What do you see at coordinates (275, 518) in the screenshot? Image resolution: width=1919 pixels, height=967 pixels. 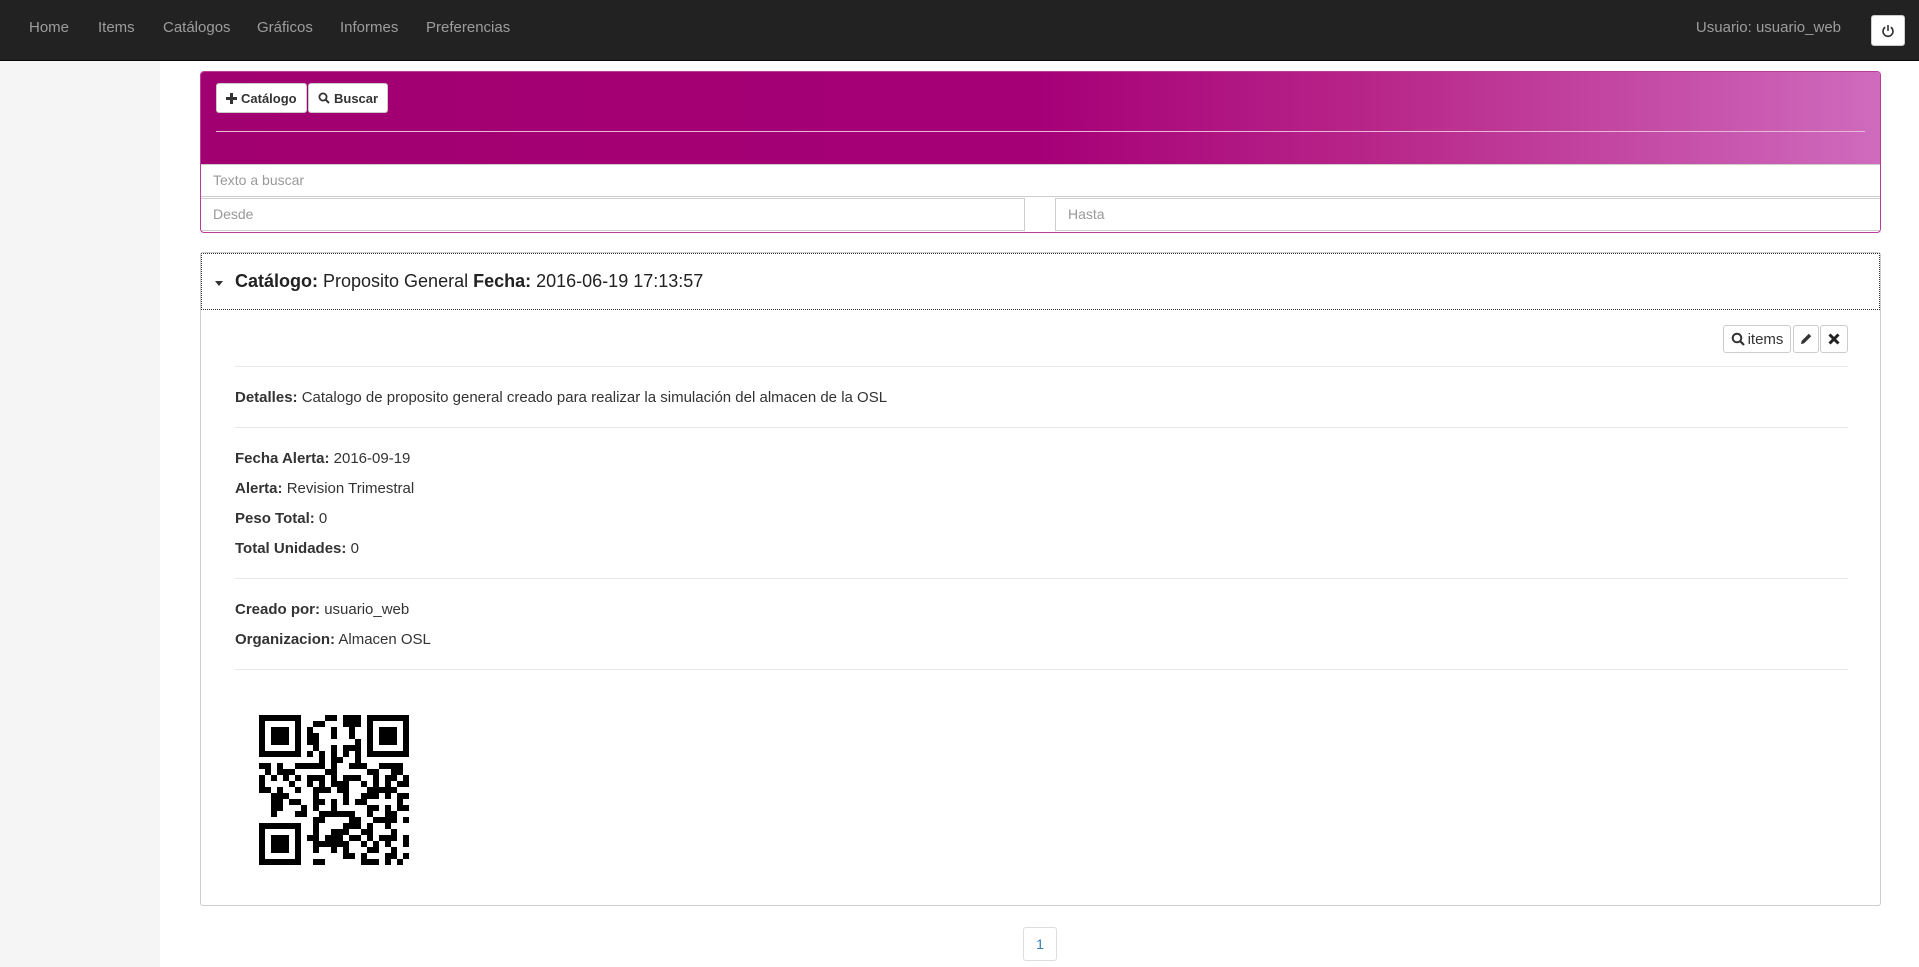 I see `weight-label: Peso Total:` at bounding box center [275, 518].